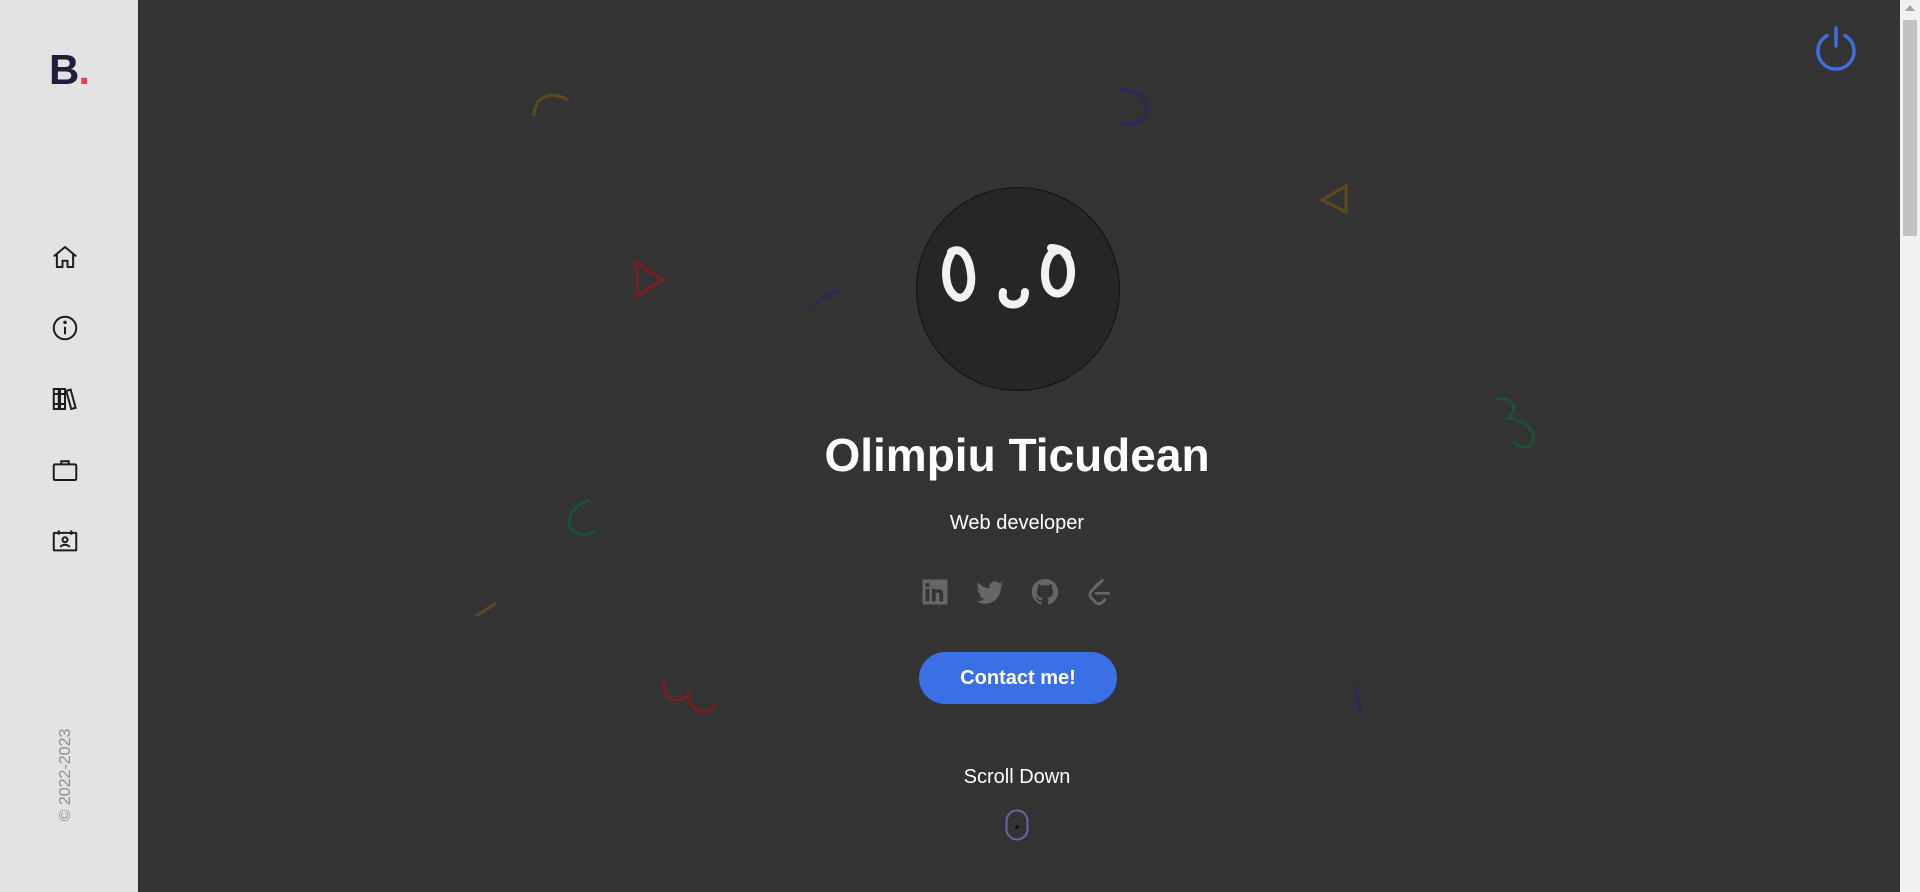  I want to click on scrollbar, so click(1910, 446).